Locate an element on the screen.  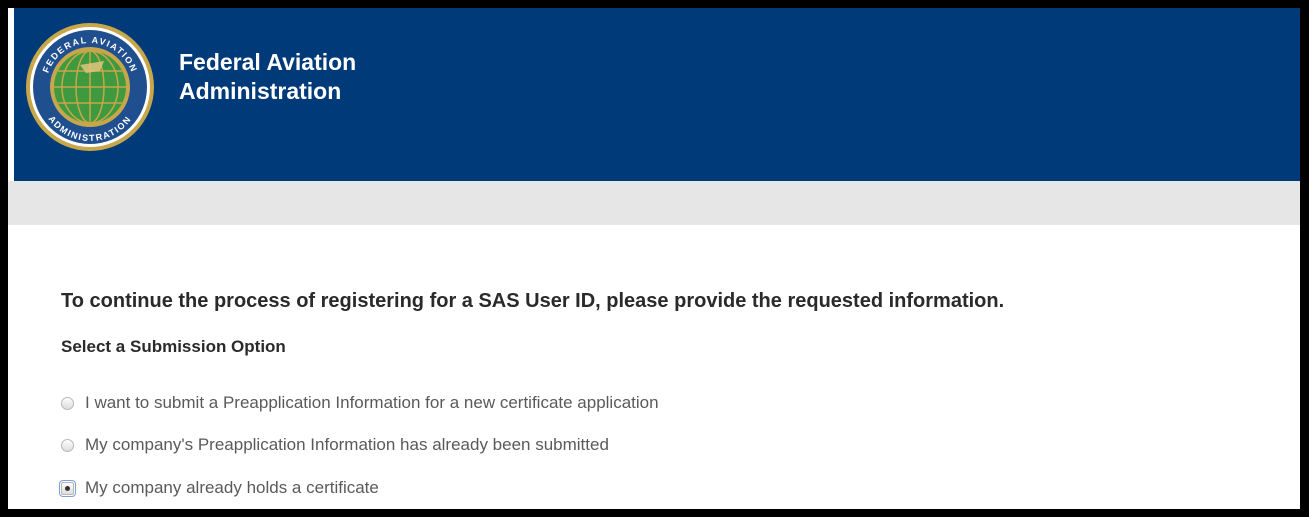
section-title: Select a Submission Option is located at coordinates (173, 346).